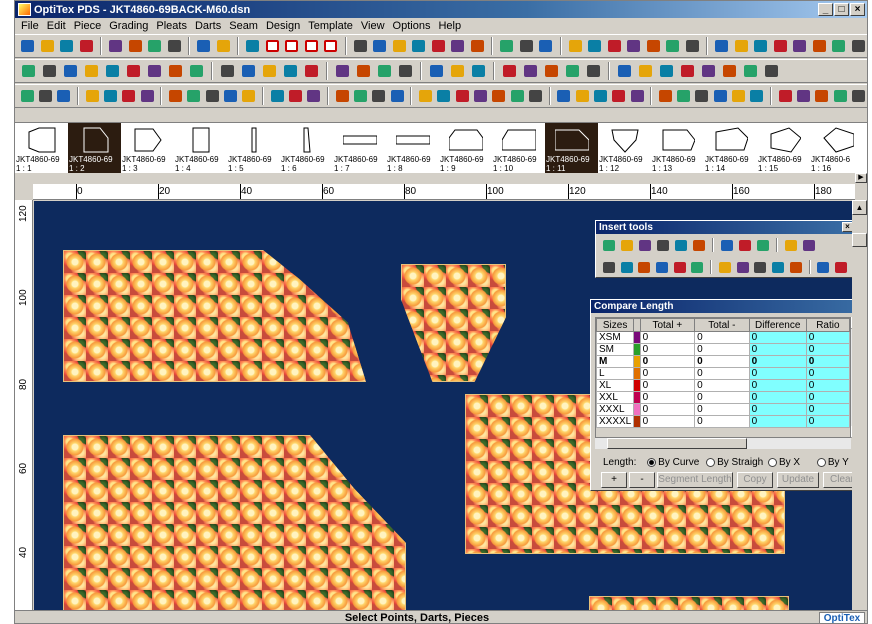  What do you see at coordinates (359, 149) in the screenshot?
I see `piece-thumbnail: JKT4860-69 1 : 7` at bounding box center [359, 149].